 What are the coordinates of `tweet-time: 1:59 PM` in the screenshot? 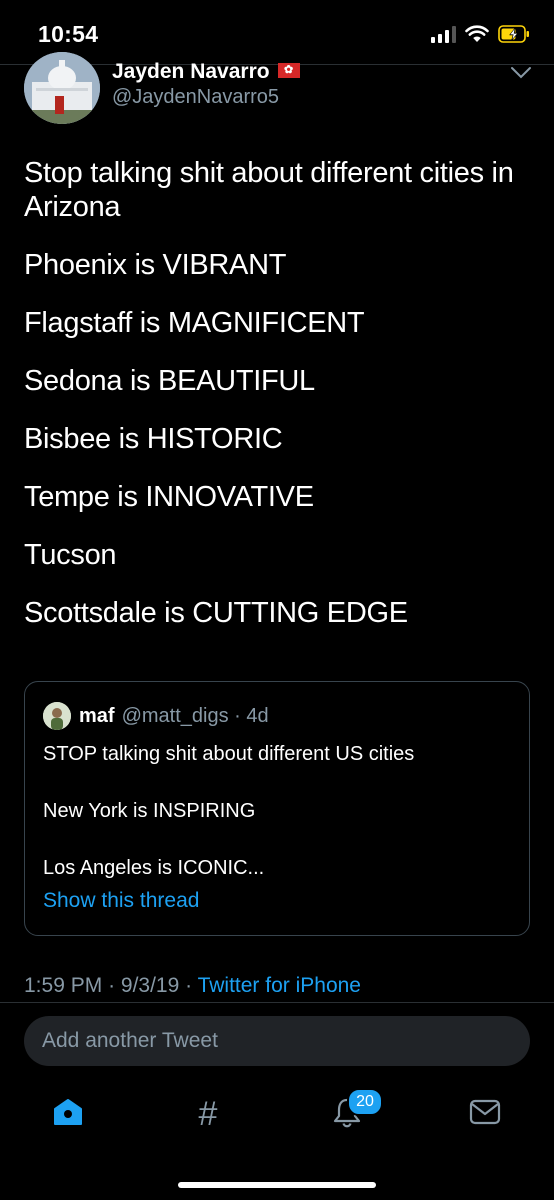 It's located at (63, 985).